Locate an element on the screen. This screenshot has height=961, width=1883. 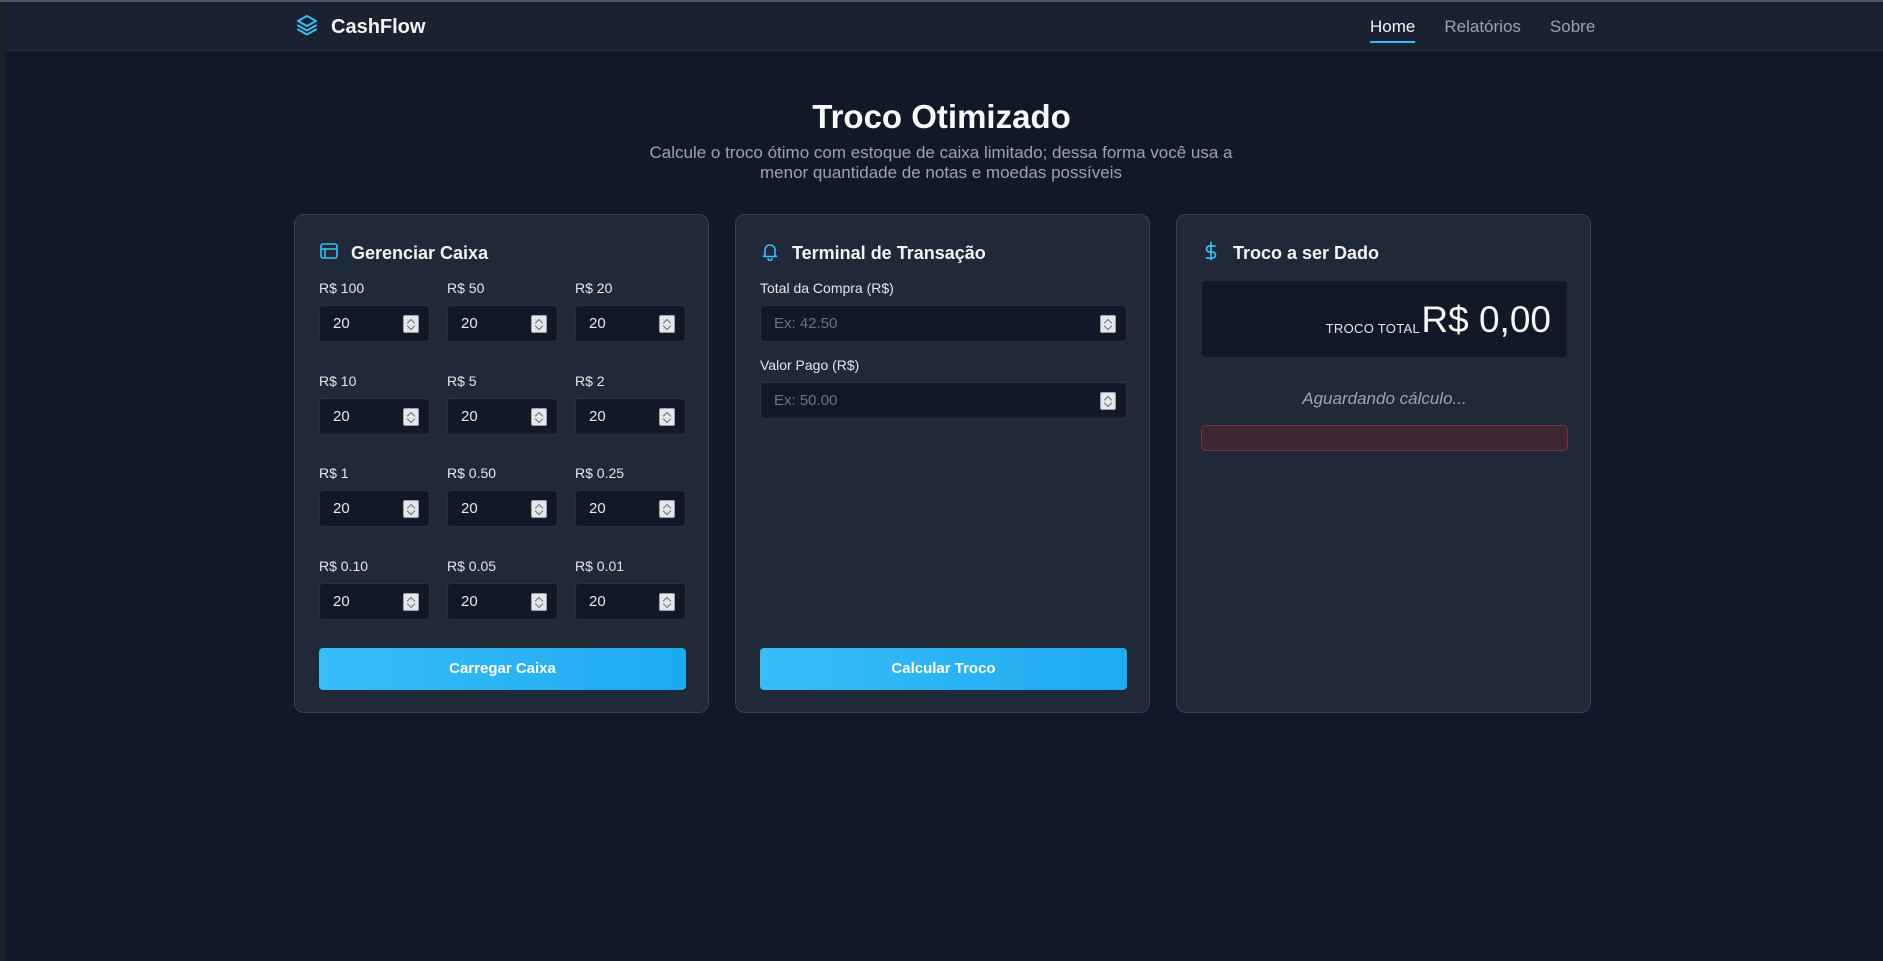
denom-label: R$ 0.25 is located at coordinates (600, 473).